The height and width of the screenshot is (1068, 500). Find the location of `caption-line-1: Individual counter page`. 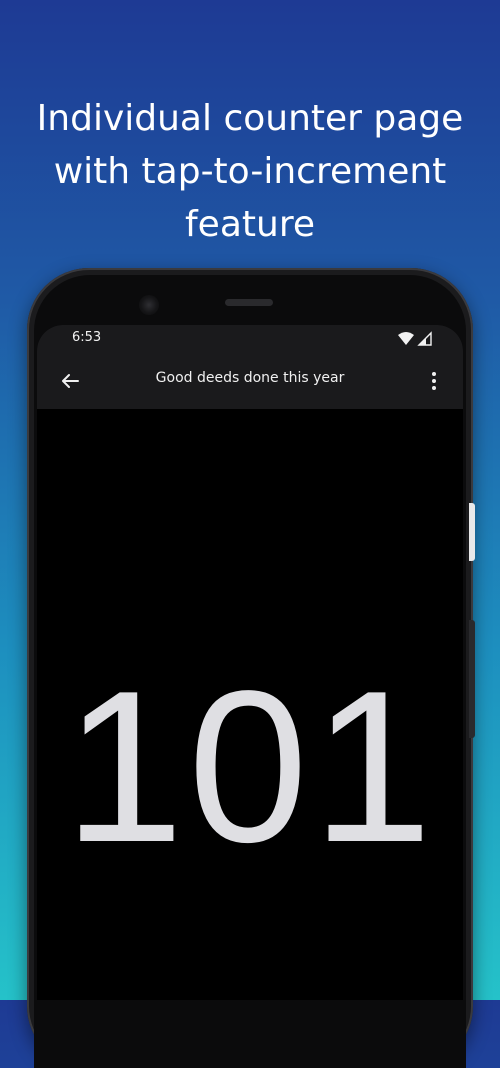

caption-line-1: Individual counter page is located at coordinates (250, 118).